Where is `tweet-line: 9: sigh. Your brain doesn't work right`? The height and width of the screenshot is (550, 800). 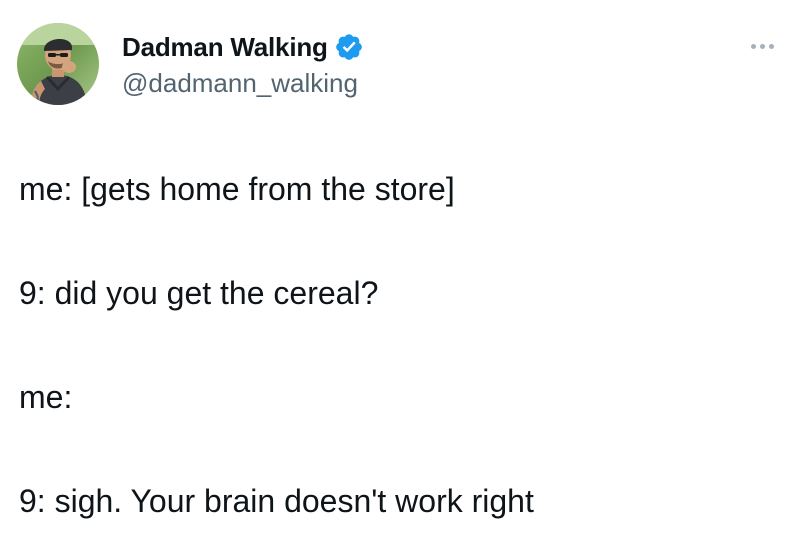 tweet-line: 9: sigh. Your brain doesn't work right is located at coordinates (276, 501).